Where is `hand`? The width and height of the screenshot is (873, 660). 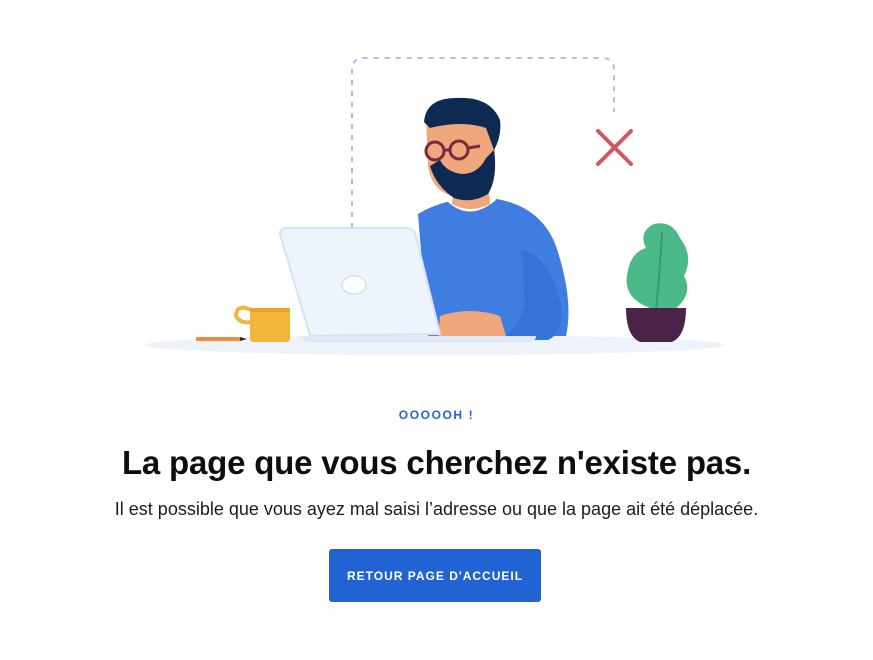 hand is located at coordinates (472, 324).